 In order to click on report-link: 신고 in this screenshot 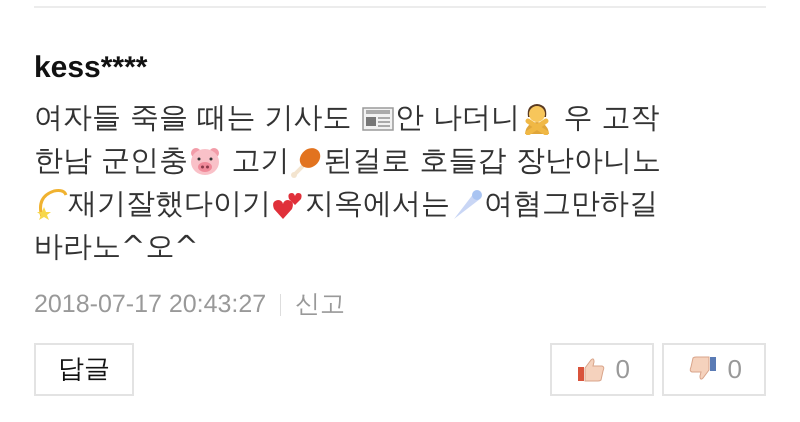, I will do `click(320, 305)`.